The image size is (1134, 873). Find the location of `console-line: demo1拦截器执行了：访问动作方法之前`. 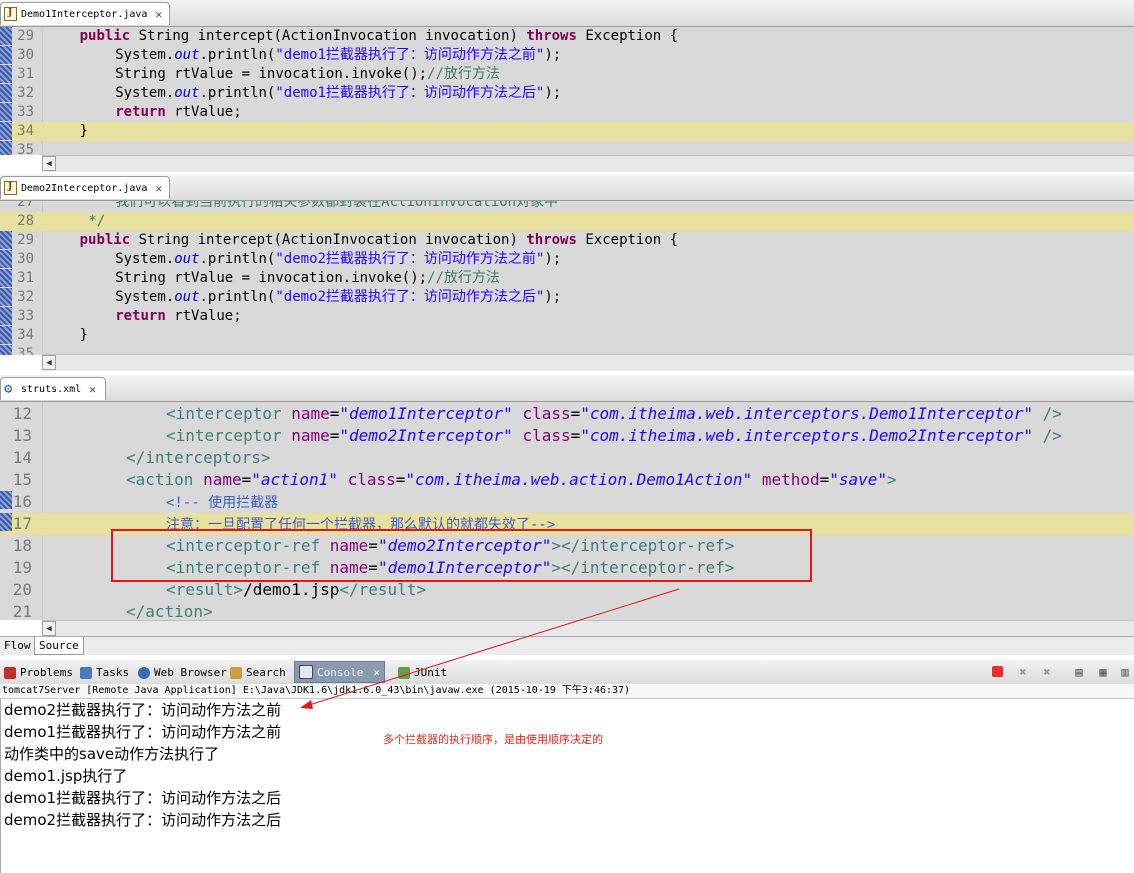

console-line: demo1拦截器执行了：访问动作方法之前 is located at coordinates (143, 732).